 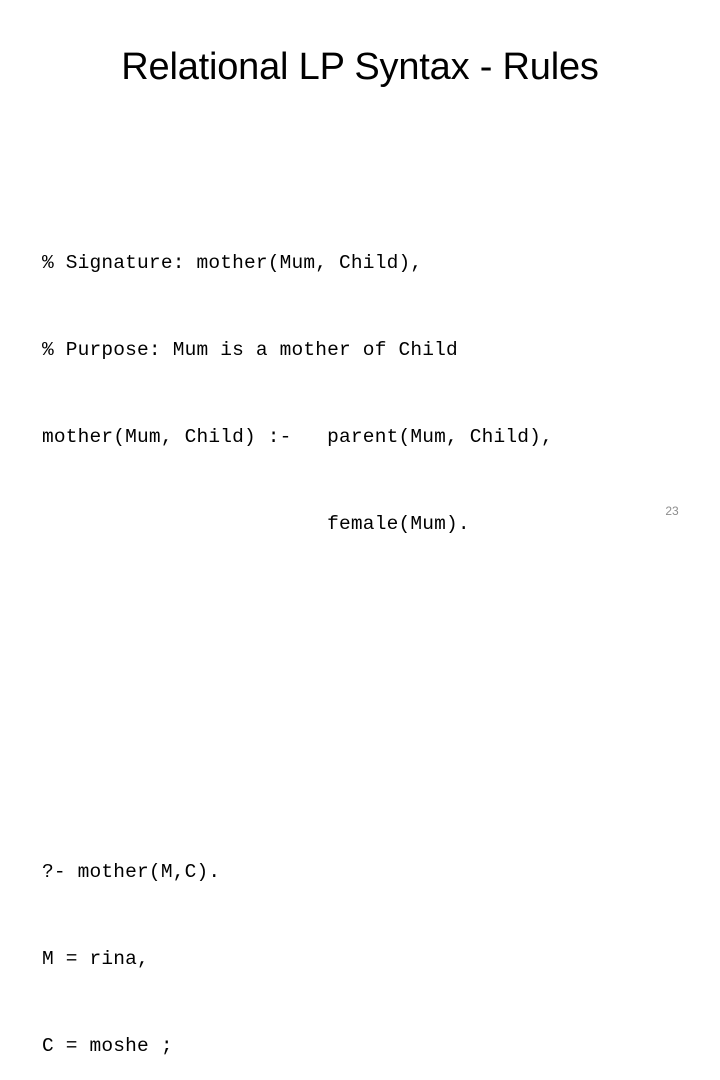 I want to click on code-line: % Signature: mother(Mum, Child),, so click(x=232, y=263).